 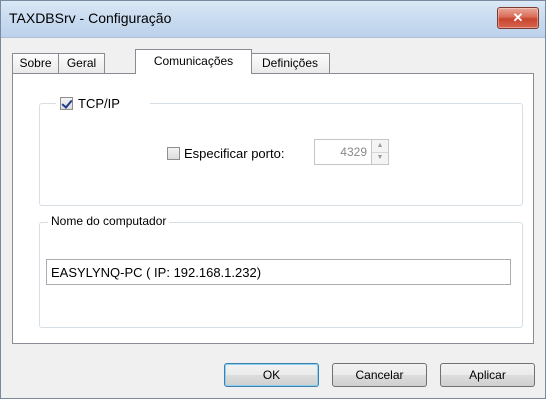 What do you see at coordinates (380, 158) in the screenshot?
I see `spin-down-icon: ▼` at bounding box center [380, 158].